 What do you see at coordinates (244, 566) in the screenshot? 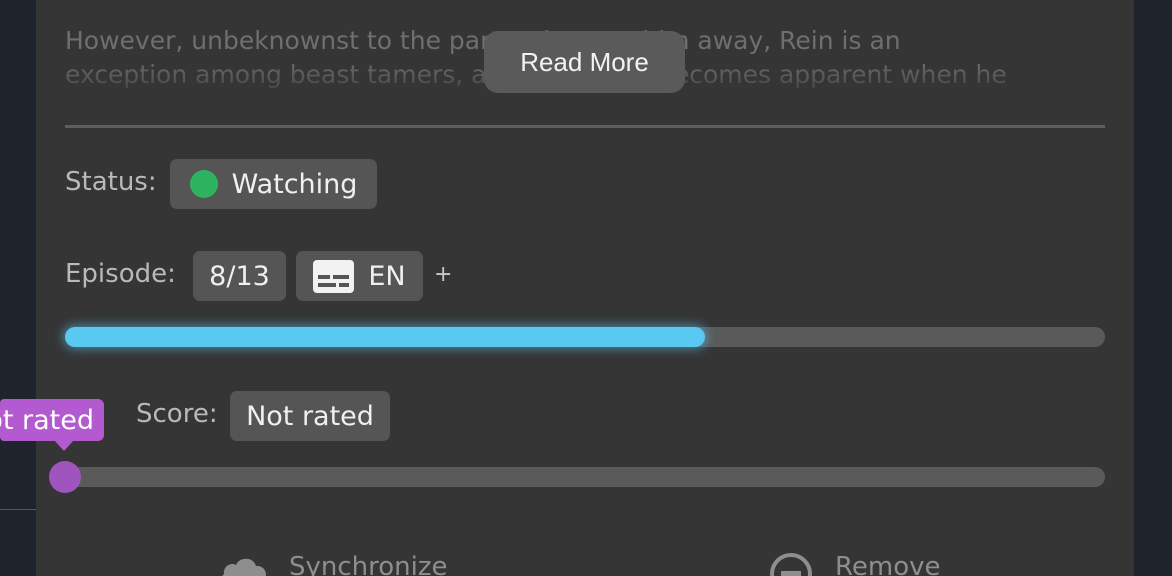
I see `cloud-icon` at bounding box center [244, 566].